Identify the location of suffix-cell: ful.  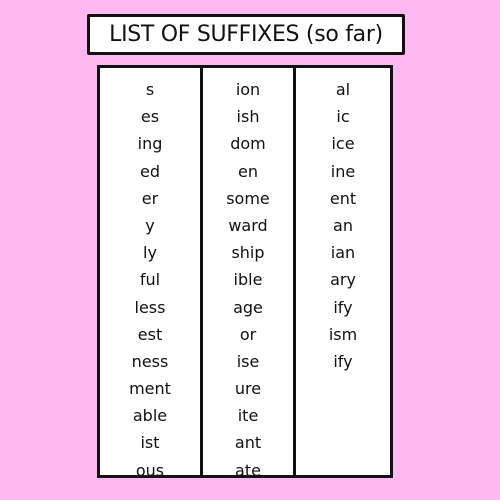
(150, 280).